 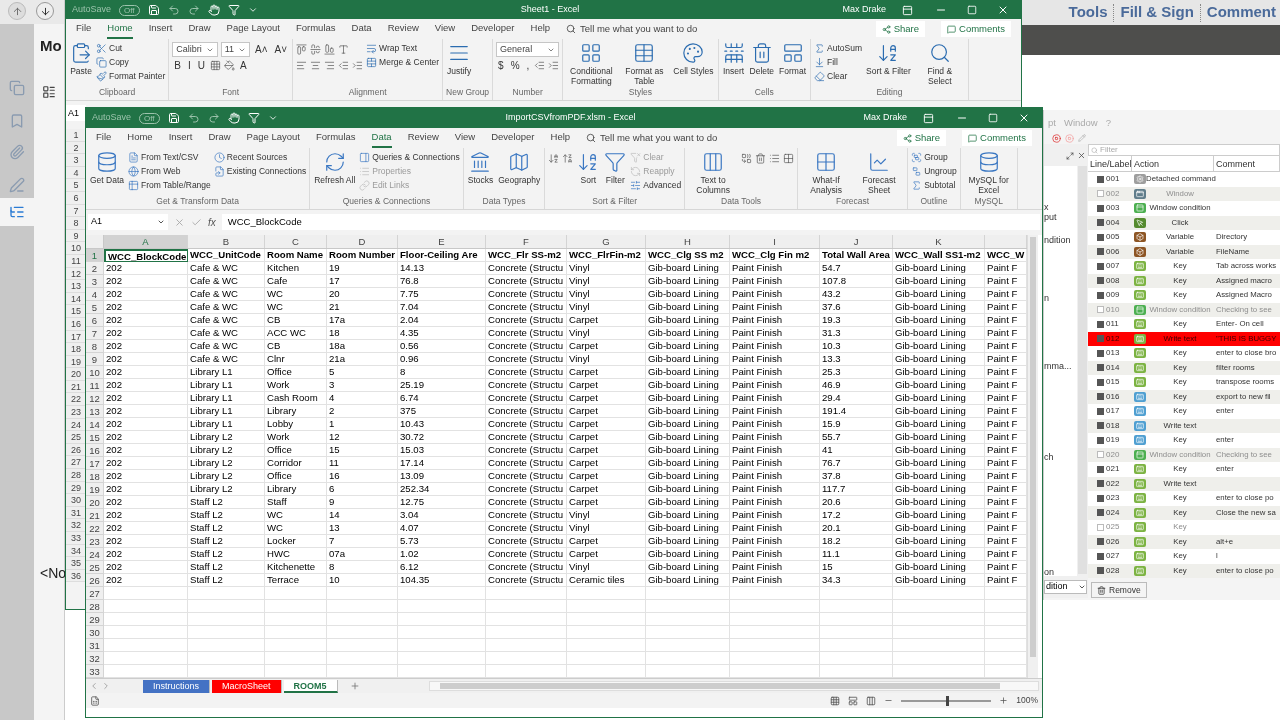 What do you see at coordinates (177, 686) in the screenshot?
I see `sheet-tab: Instructions` at bounding box center [177, 686].